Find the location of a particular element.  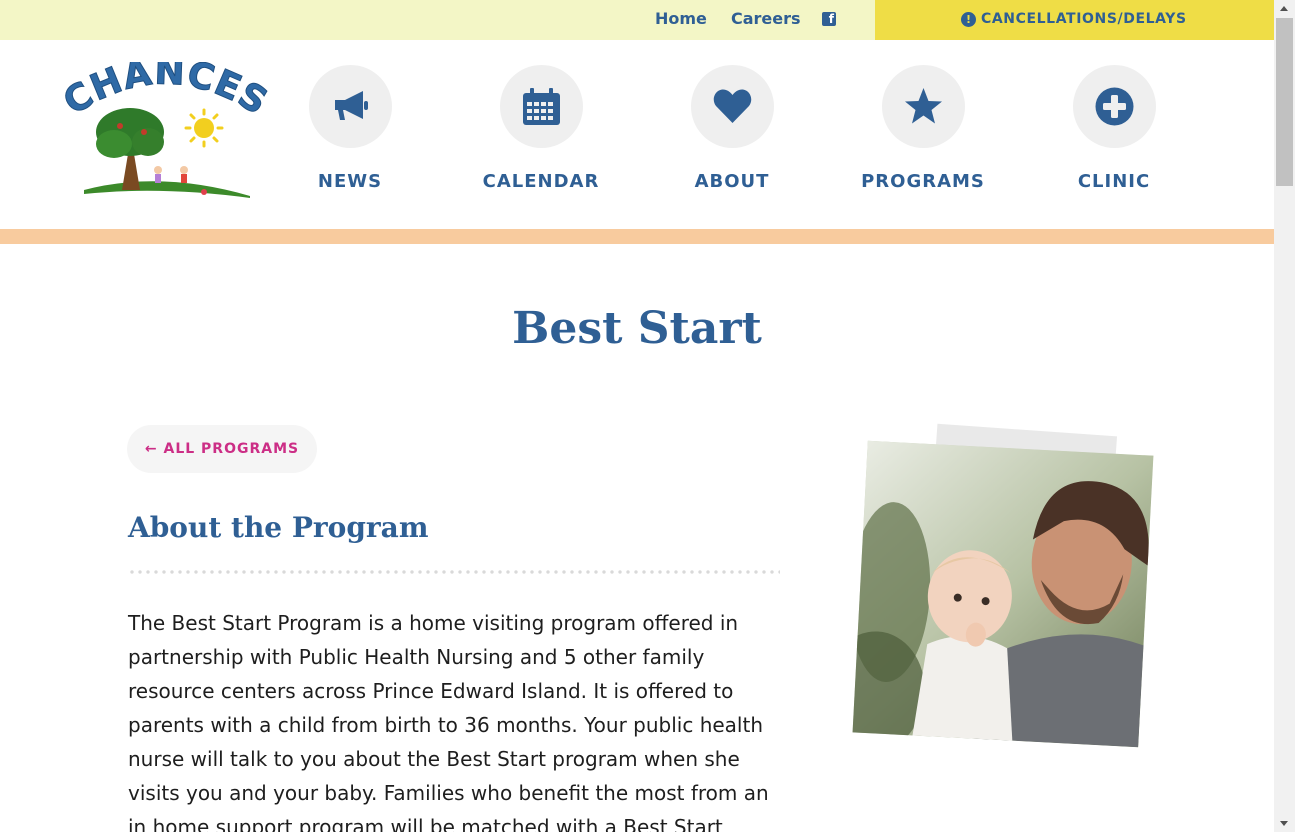

nav-calendar: CALENDAR is located at coordinates (541, 135).